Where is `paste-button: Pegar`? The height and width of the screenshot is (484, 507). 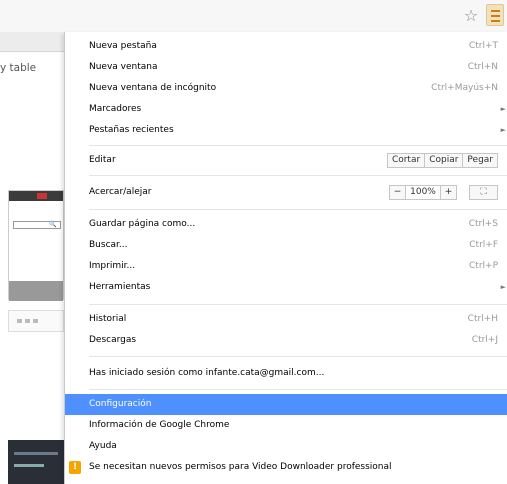 paste-button: Pegar is located at coordinates (480, 160).